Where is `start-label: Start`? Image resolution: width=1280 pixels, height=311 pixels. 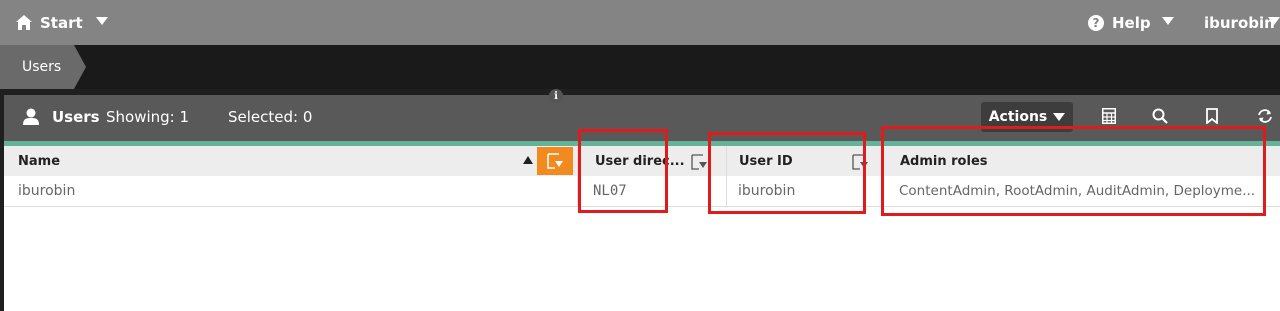
start-label: Start is located at coordinates (61, 22).